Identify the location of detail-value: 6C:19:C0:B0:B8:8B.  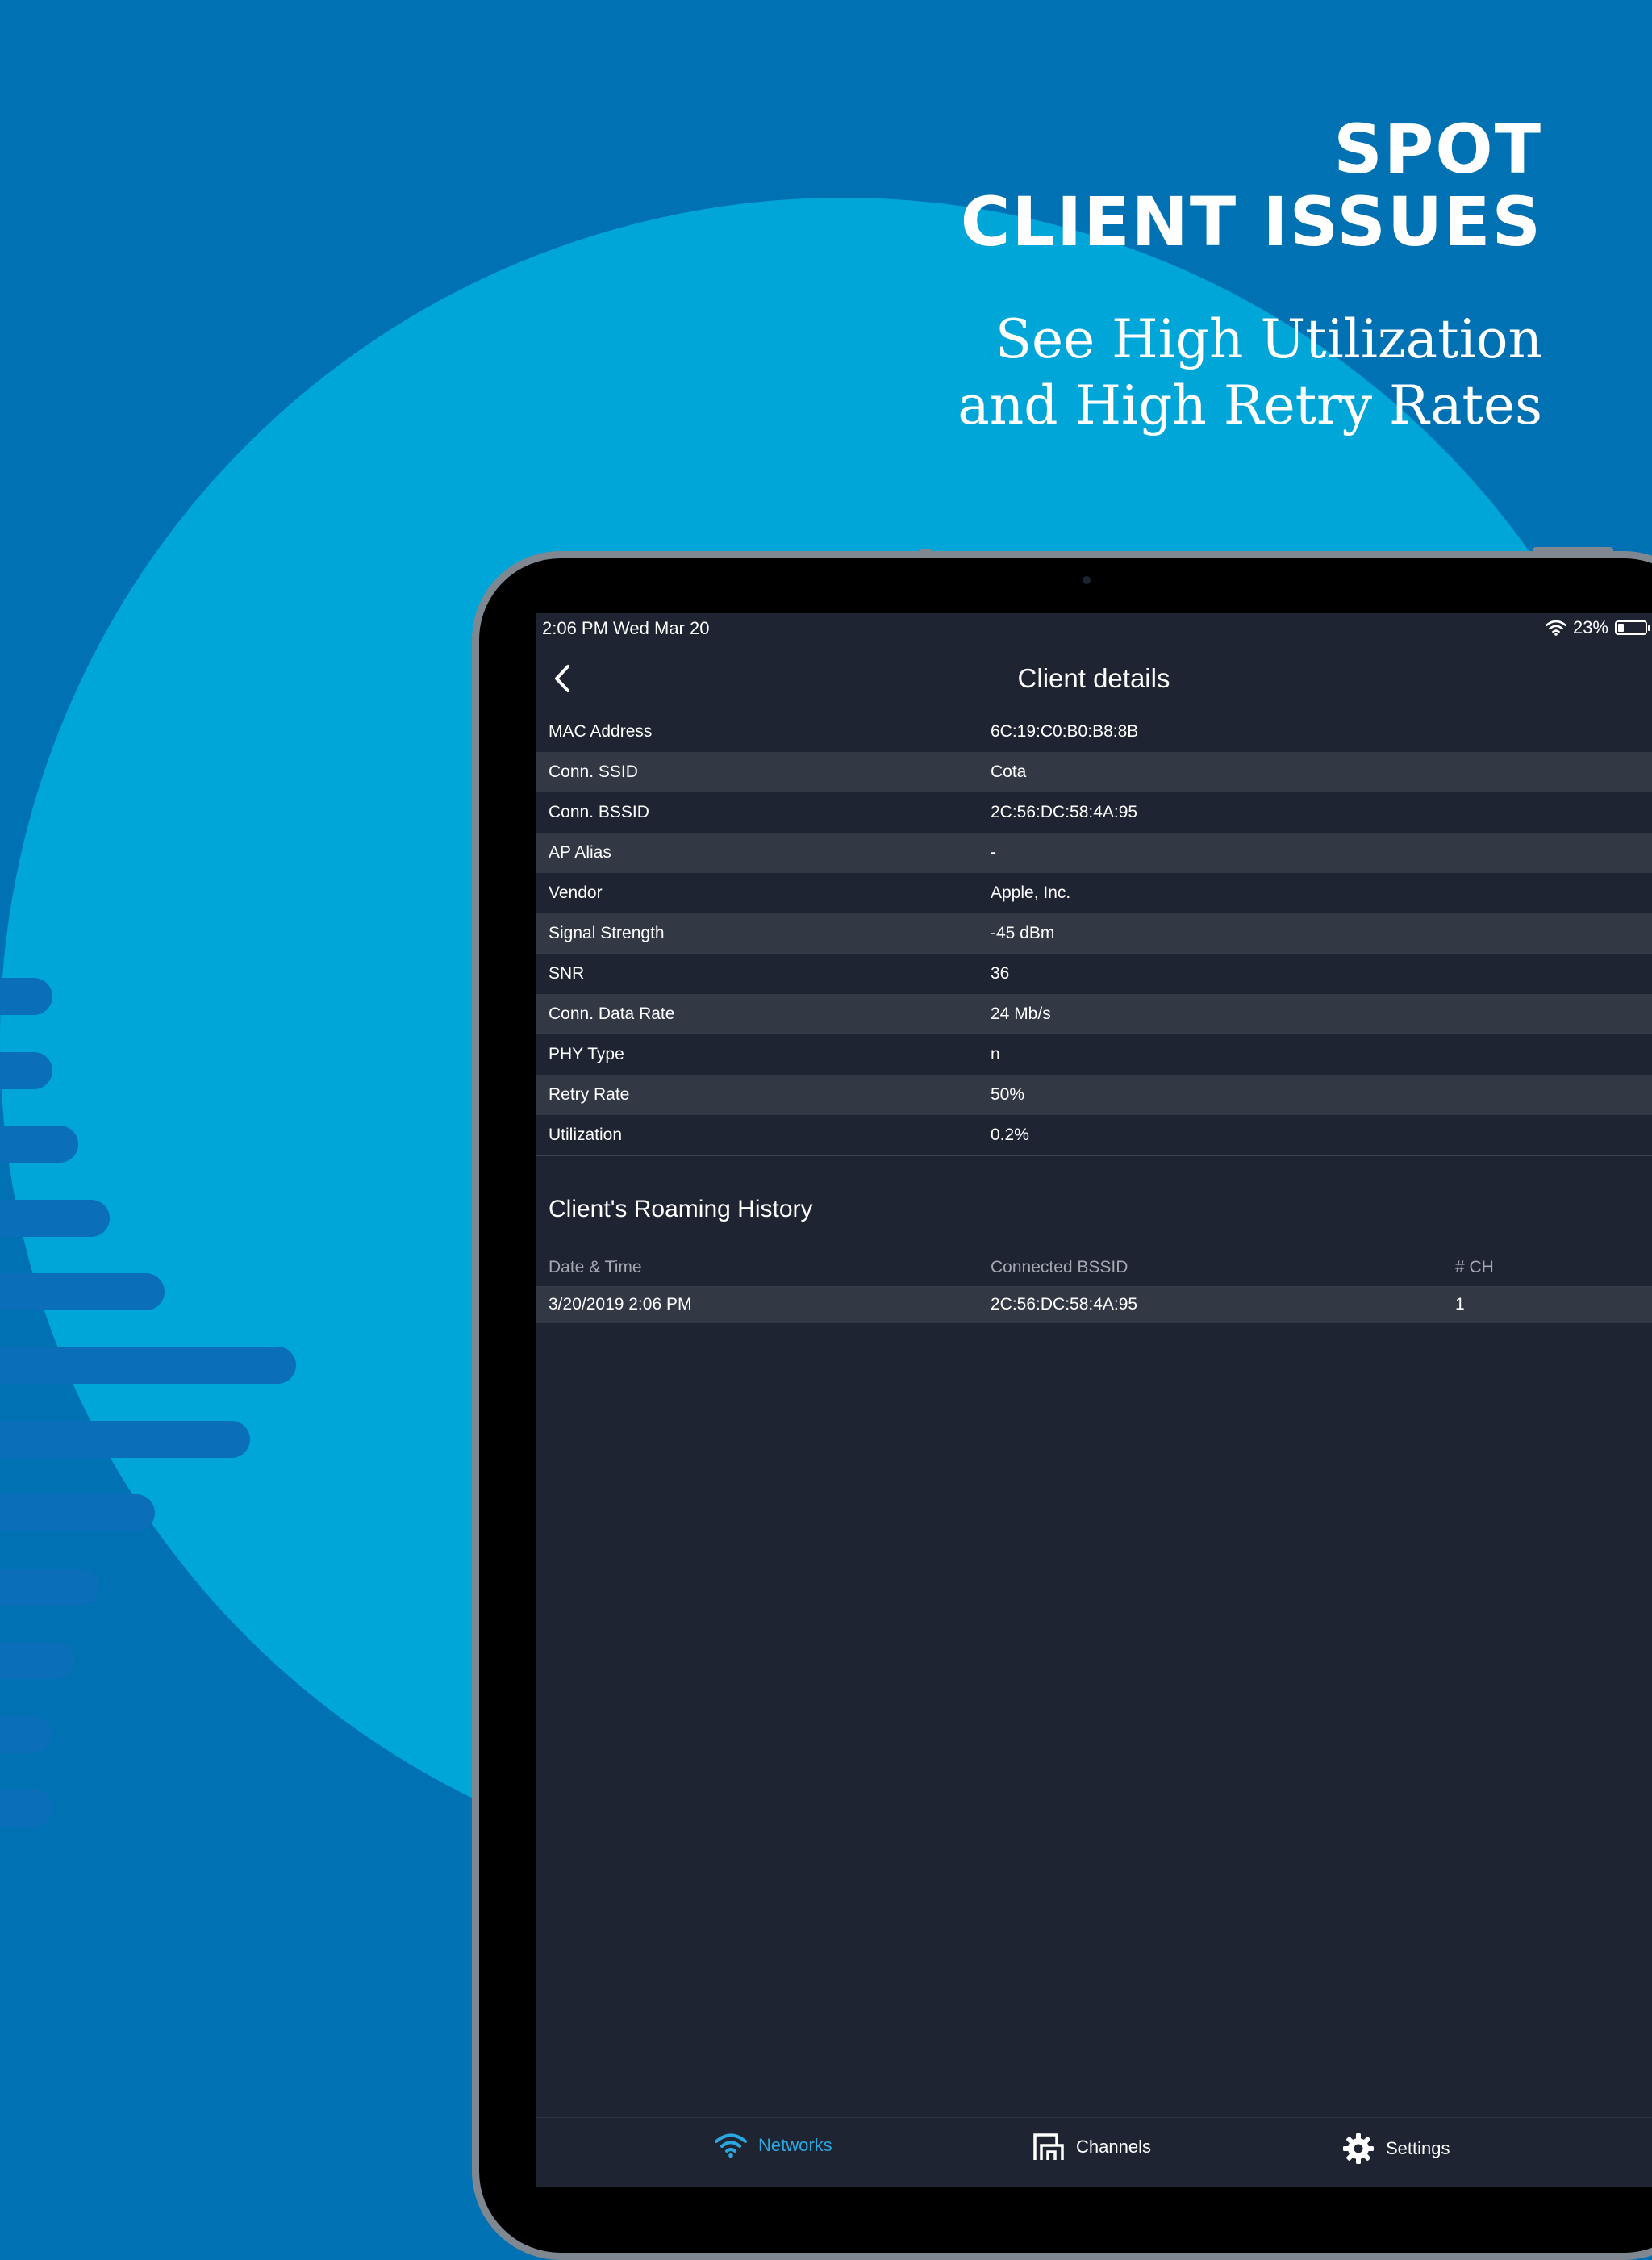
(1065, 731).